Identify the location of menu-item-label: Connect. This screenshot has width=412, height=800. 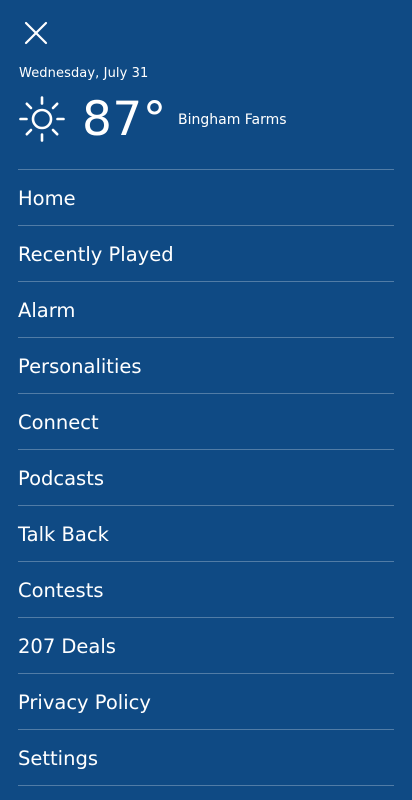
(58, 422).